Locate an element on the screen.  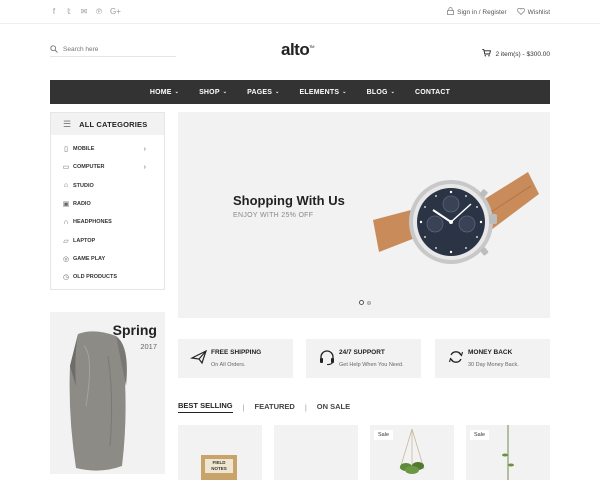
nav-contact: CONTACT is located at coordinates (432, 92).